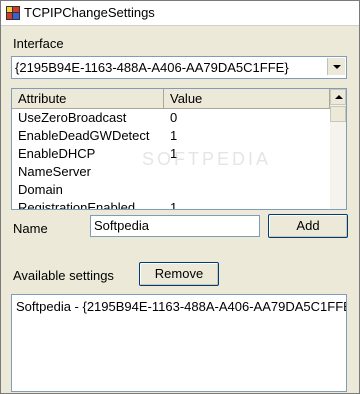 The image size is (360, 394). I want to click on remove-button: Remove, so click(179, 274).